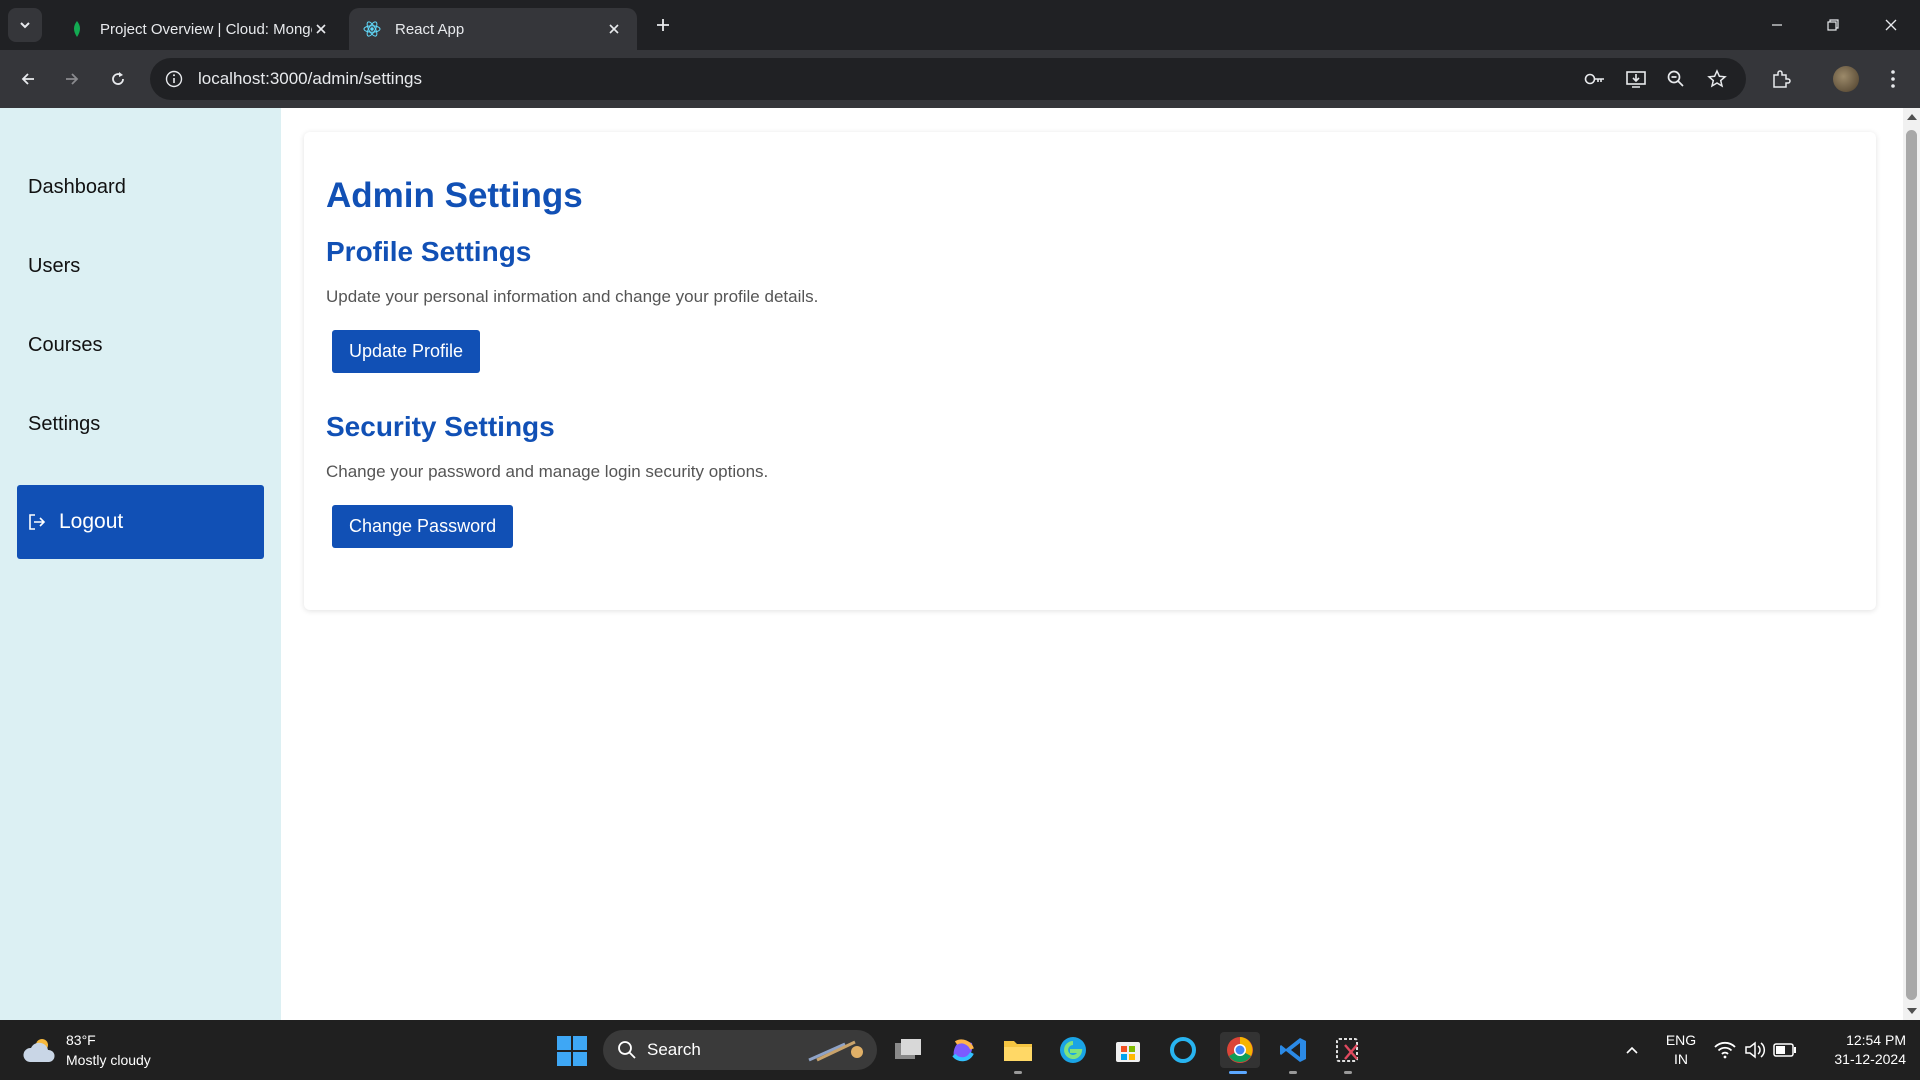 Image resolution: width=1920 pixels, height=1080 pixels. I want to click on scroll-up-arrow-icon, so click(1912, 117).